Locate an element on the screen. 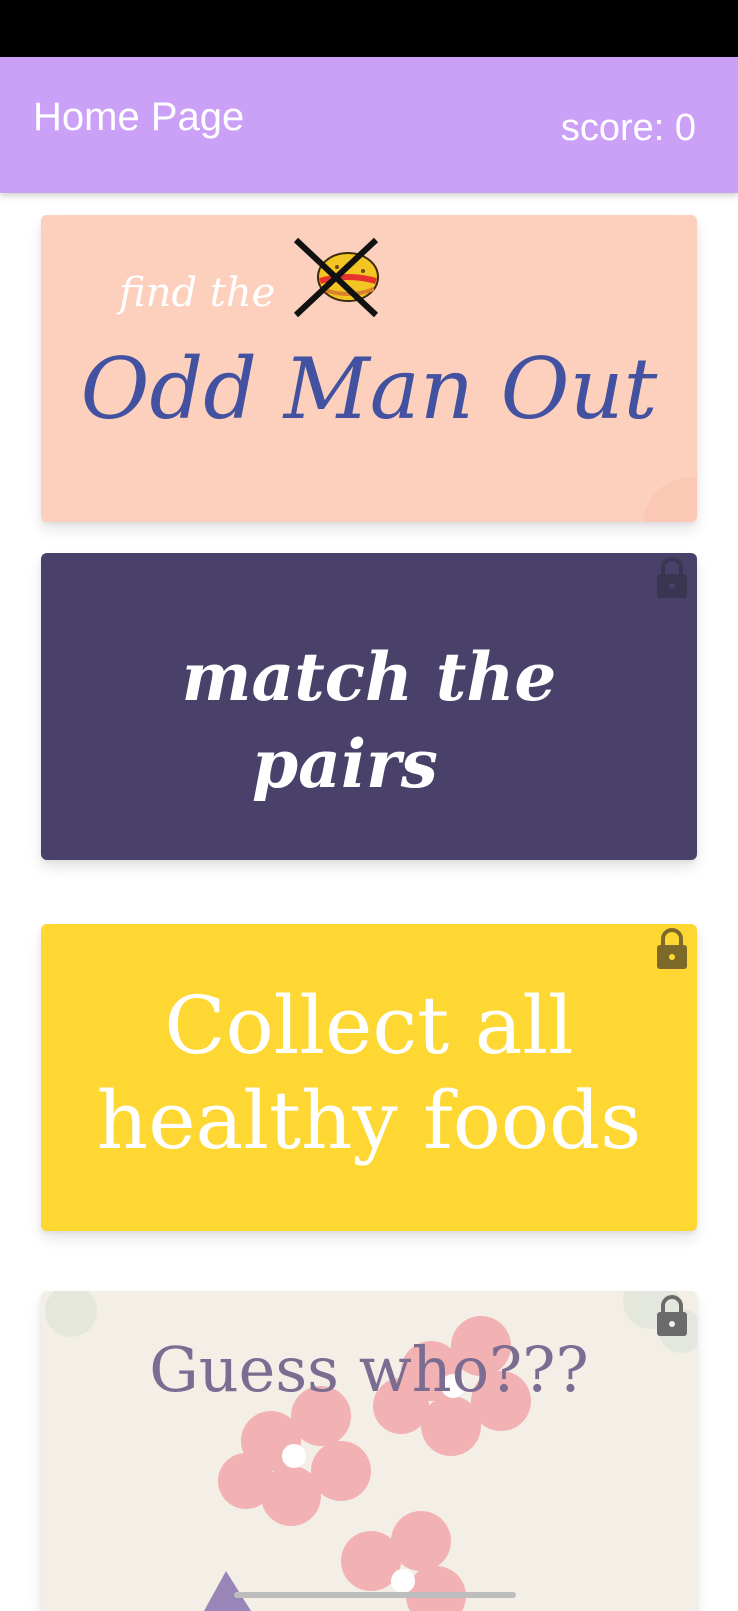  card-title-line2: pairs is located at coordinates (345, 764).